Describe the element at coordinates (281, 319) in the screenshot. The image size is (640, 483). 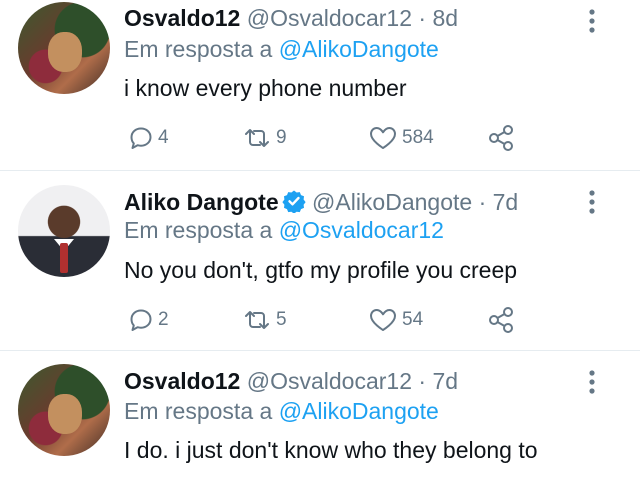
I see `retweet-count: 5` at that location.